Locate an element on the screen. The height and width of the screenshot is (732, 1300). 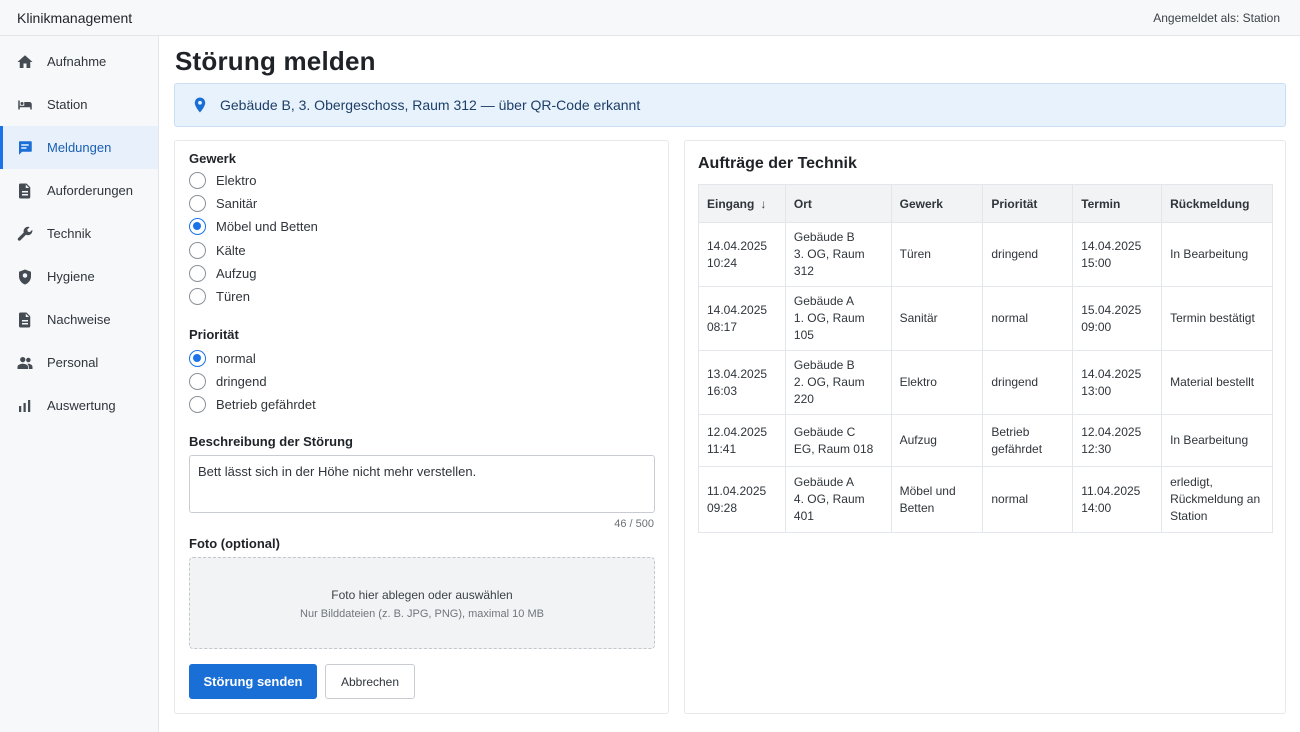
cell-text: Türen is located at coordinates (915, 254).